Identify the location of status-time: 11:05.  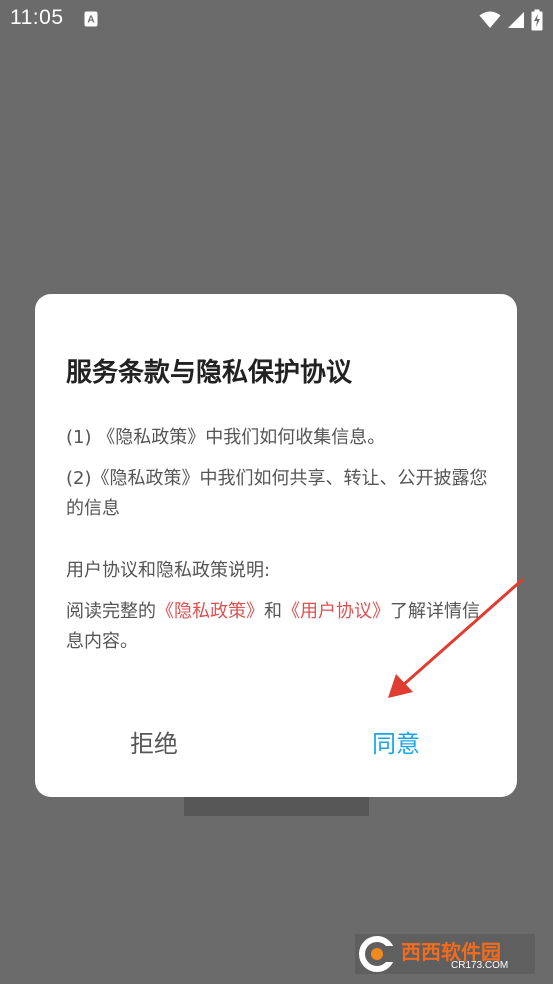
(37, 17).